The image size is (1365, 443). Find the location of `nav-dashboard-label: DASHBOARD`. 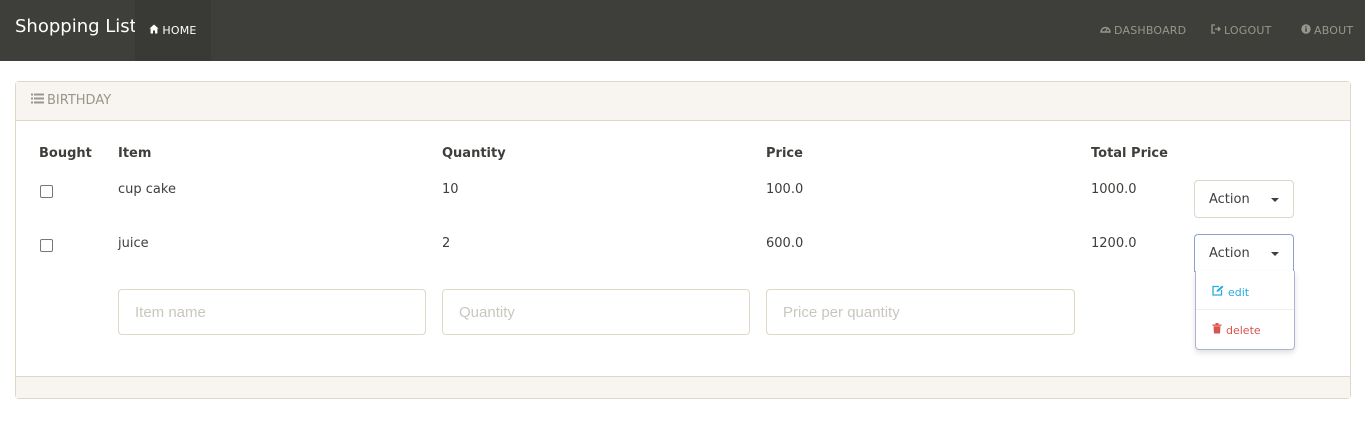

nav-dashboard-label: DASHBOARD is located at coordinates (1150, 30).